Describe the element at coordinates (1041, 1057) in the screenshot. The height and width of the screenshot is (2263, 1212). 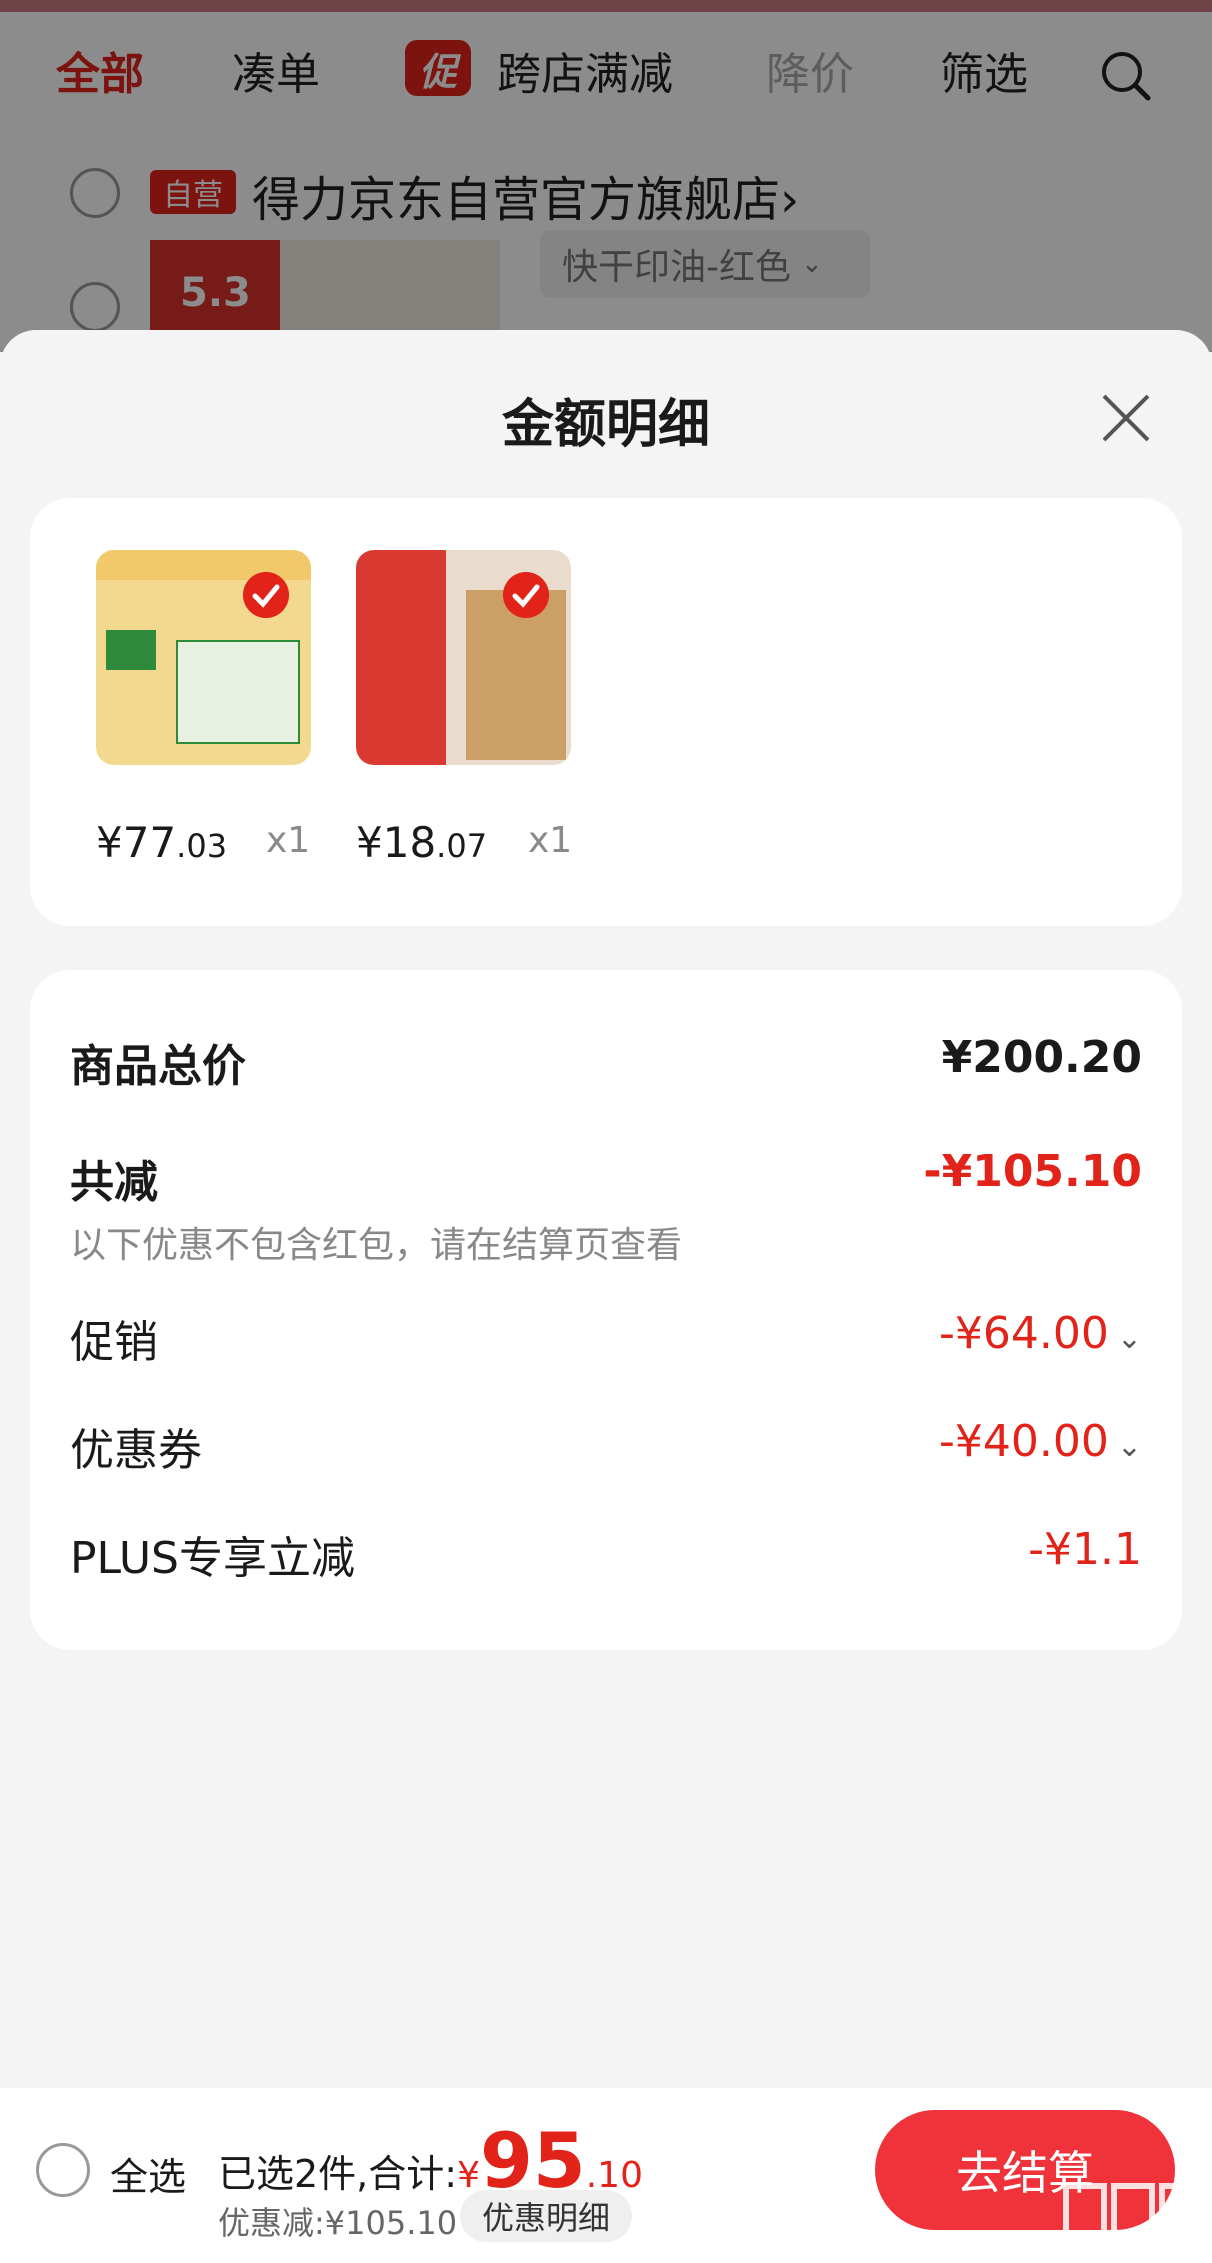
I see `subtotal-value: ¥200.20` at that location.